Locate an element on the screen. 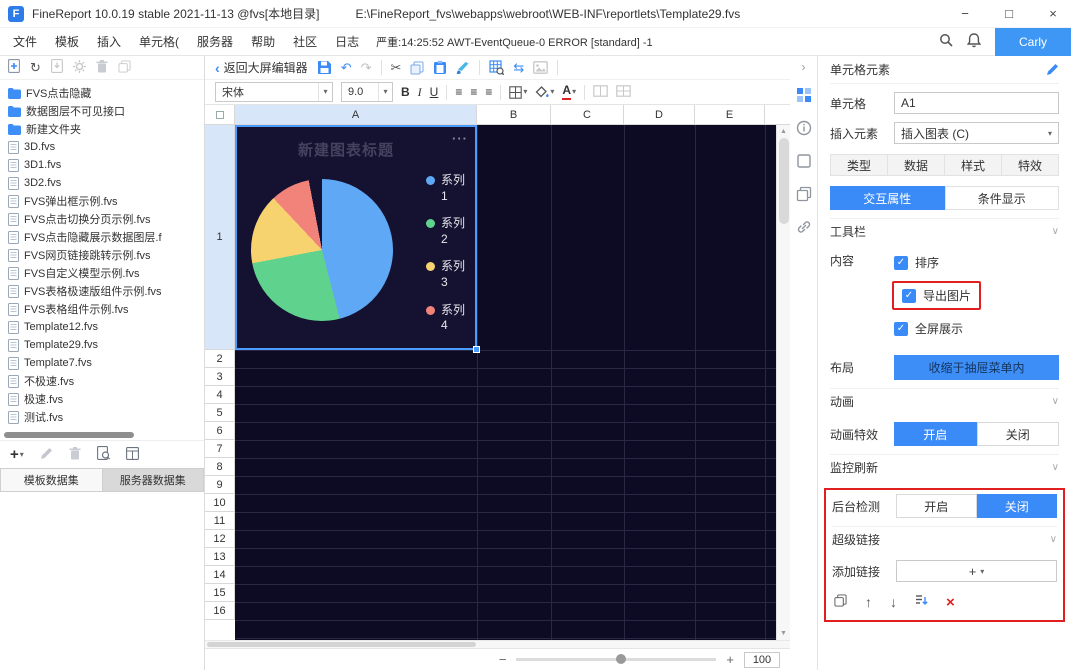  font-color-button: A ▾ is located at coordinates (569, 92).